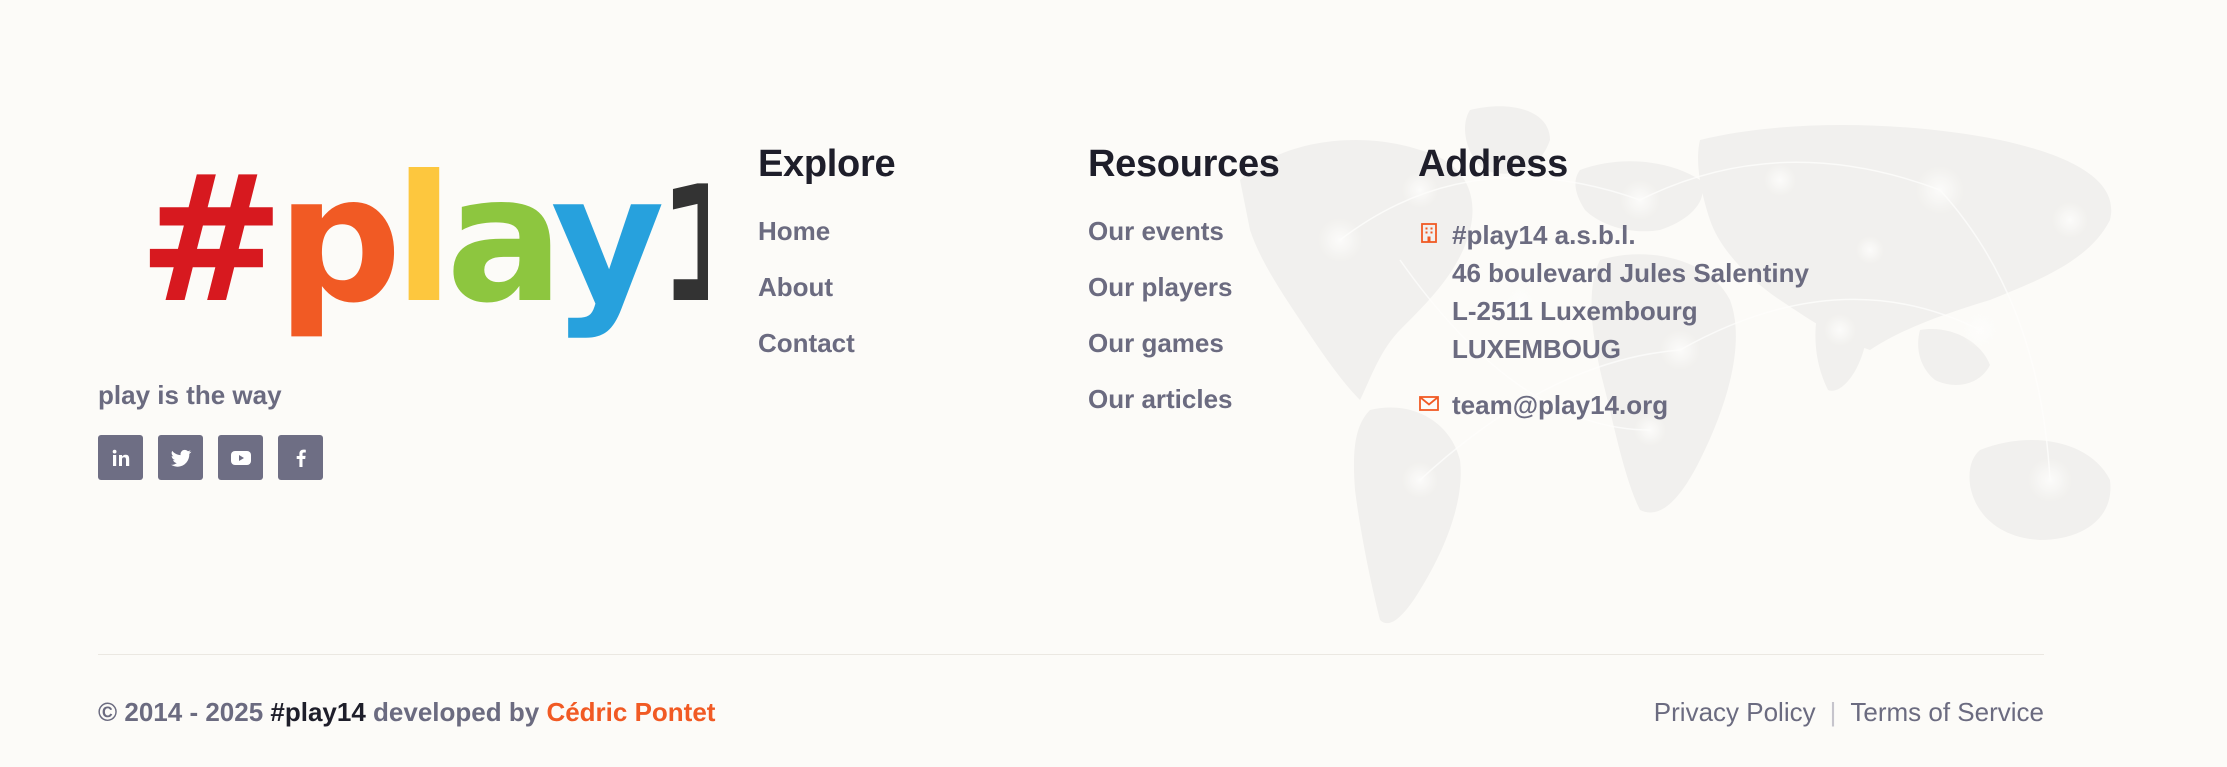  I want to click on building-icon, so click(1429, 233).